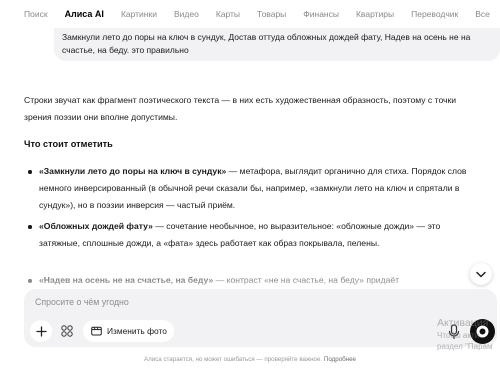  I want to click on scroll-down-button, so click(481, 274).